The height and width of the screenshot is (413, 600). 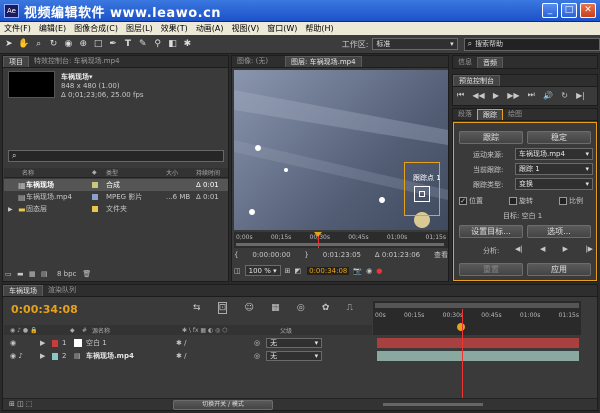 What do you see at coordinates (476, 80) in the screenshot?
I see `tab-preview: 预览控制台` at bounding box center [476, 80].